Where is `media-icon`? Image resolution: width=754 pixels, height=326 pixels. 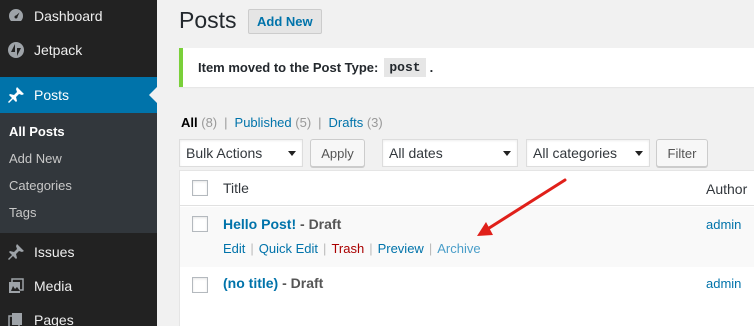
media-icon is located at coordinates (16, 286).